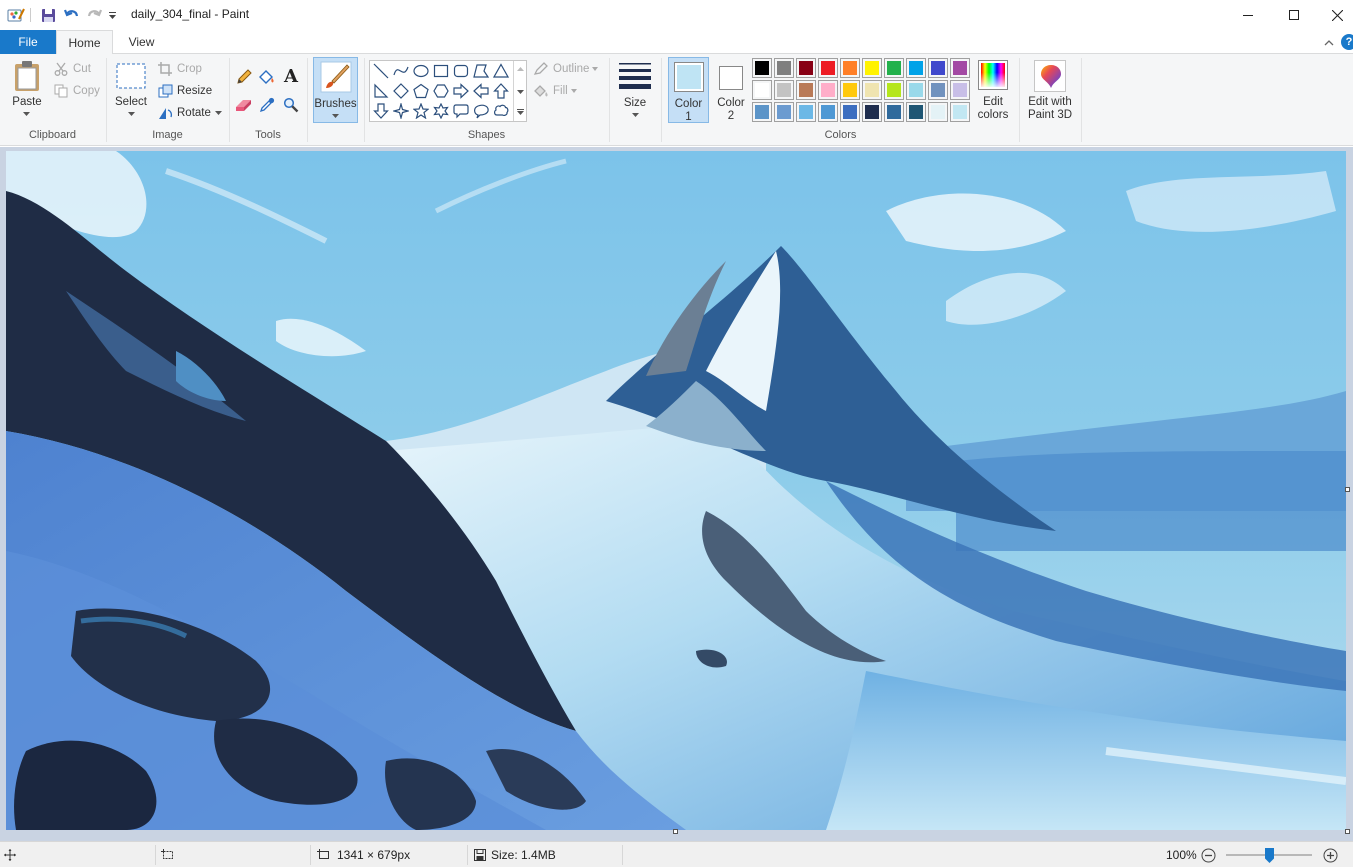 The width and height of the screenshot is (1353, 868). What do you see at coordinates (72, 15) in the screenshot?
I see `undo-icon` at bounding box center [72, 15].